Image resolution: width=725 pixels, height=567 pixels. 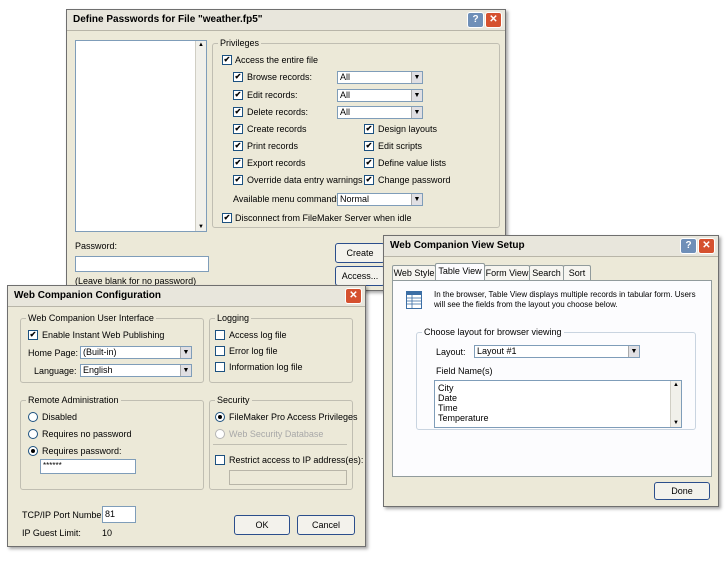 What do you see at coordinates (266, 367) in the screenshot?
I see `info-log-label: Information log file` at bounding box center [266, 367].